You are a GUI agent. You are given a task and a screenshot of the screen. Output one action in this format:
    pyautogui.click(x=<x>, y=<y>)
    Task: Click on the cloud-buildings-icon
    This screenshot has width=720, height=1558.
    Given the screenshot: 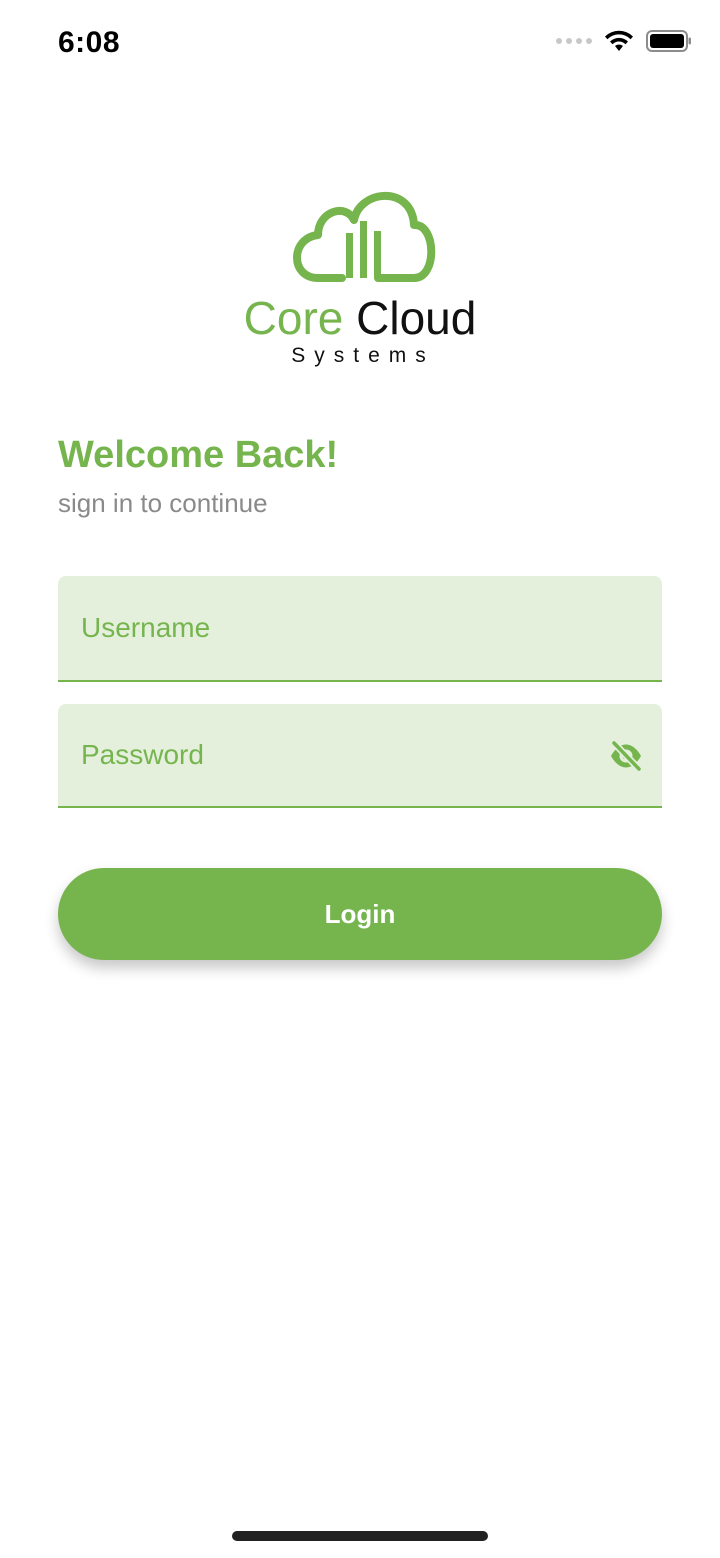 What is the action you would take?
    pyautogui.click(x=364, y=236)
    